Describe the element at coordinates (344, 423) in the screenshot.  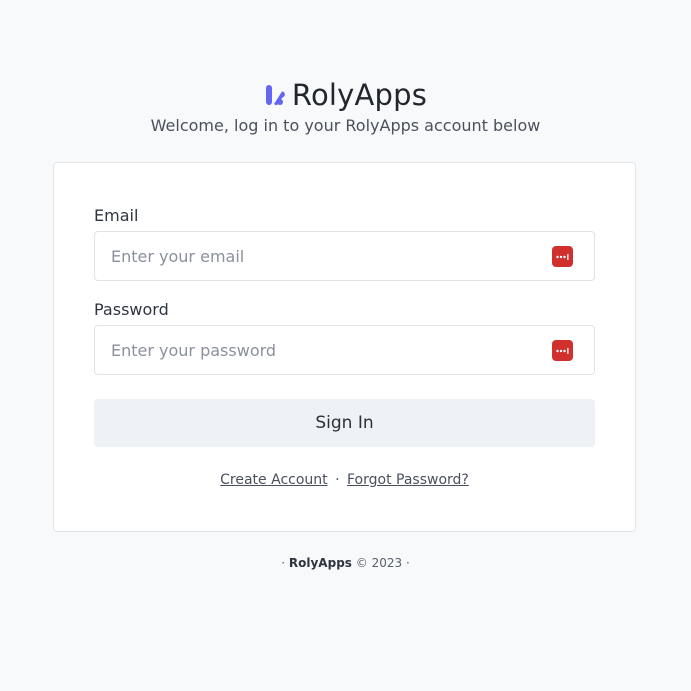
I see `sign-in-button: Sign In` at that location.